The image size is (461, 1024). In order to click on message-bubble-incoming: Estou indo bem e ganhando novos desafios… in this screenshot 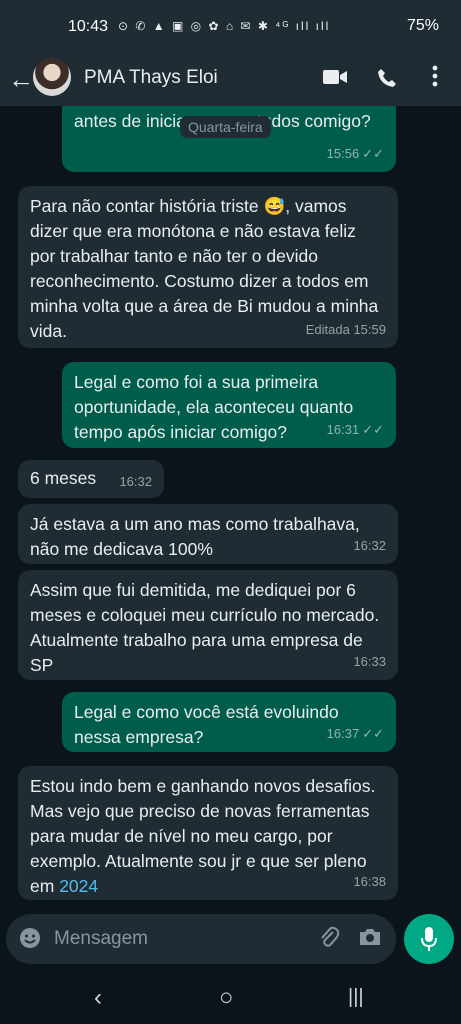, I will do `click(208, 833)`.